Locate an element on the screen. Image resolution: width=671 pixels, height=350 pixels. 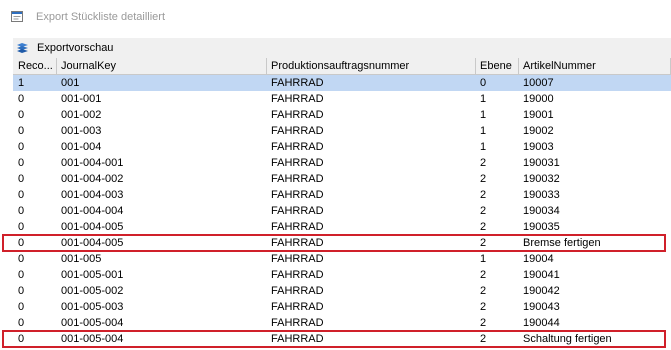
table-row: 0 001-005 FAHRRAD 1 19004 is located at coordinates (342, 259).